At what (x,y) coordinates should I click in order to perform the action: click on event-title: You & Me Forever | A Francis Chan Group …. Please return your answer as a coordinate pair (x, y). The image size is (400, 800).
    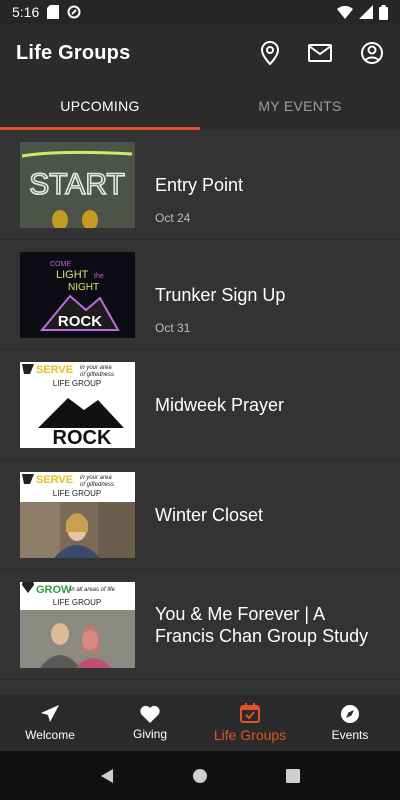
    Looking at the image, I should click on (262, 624).